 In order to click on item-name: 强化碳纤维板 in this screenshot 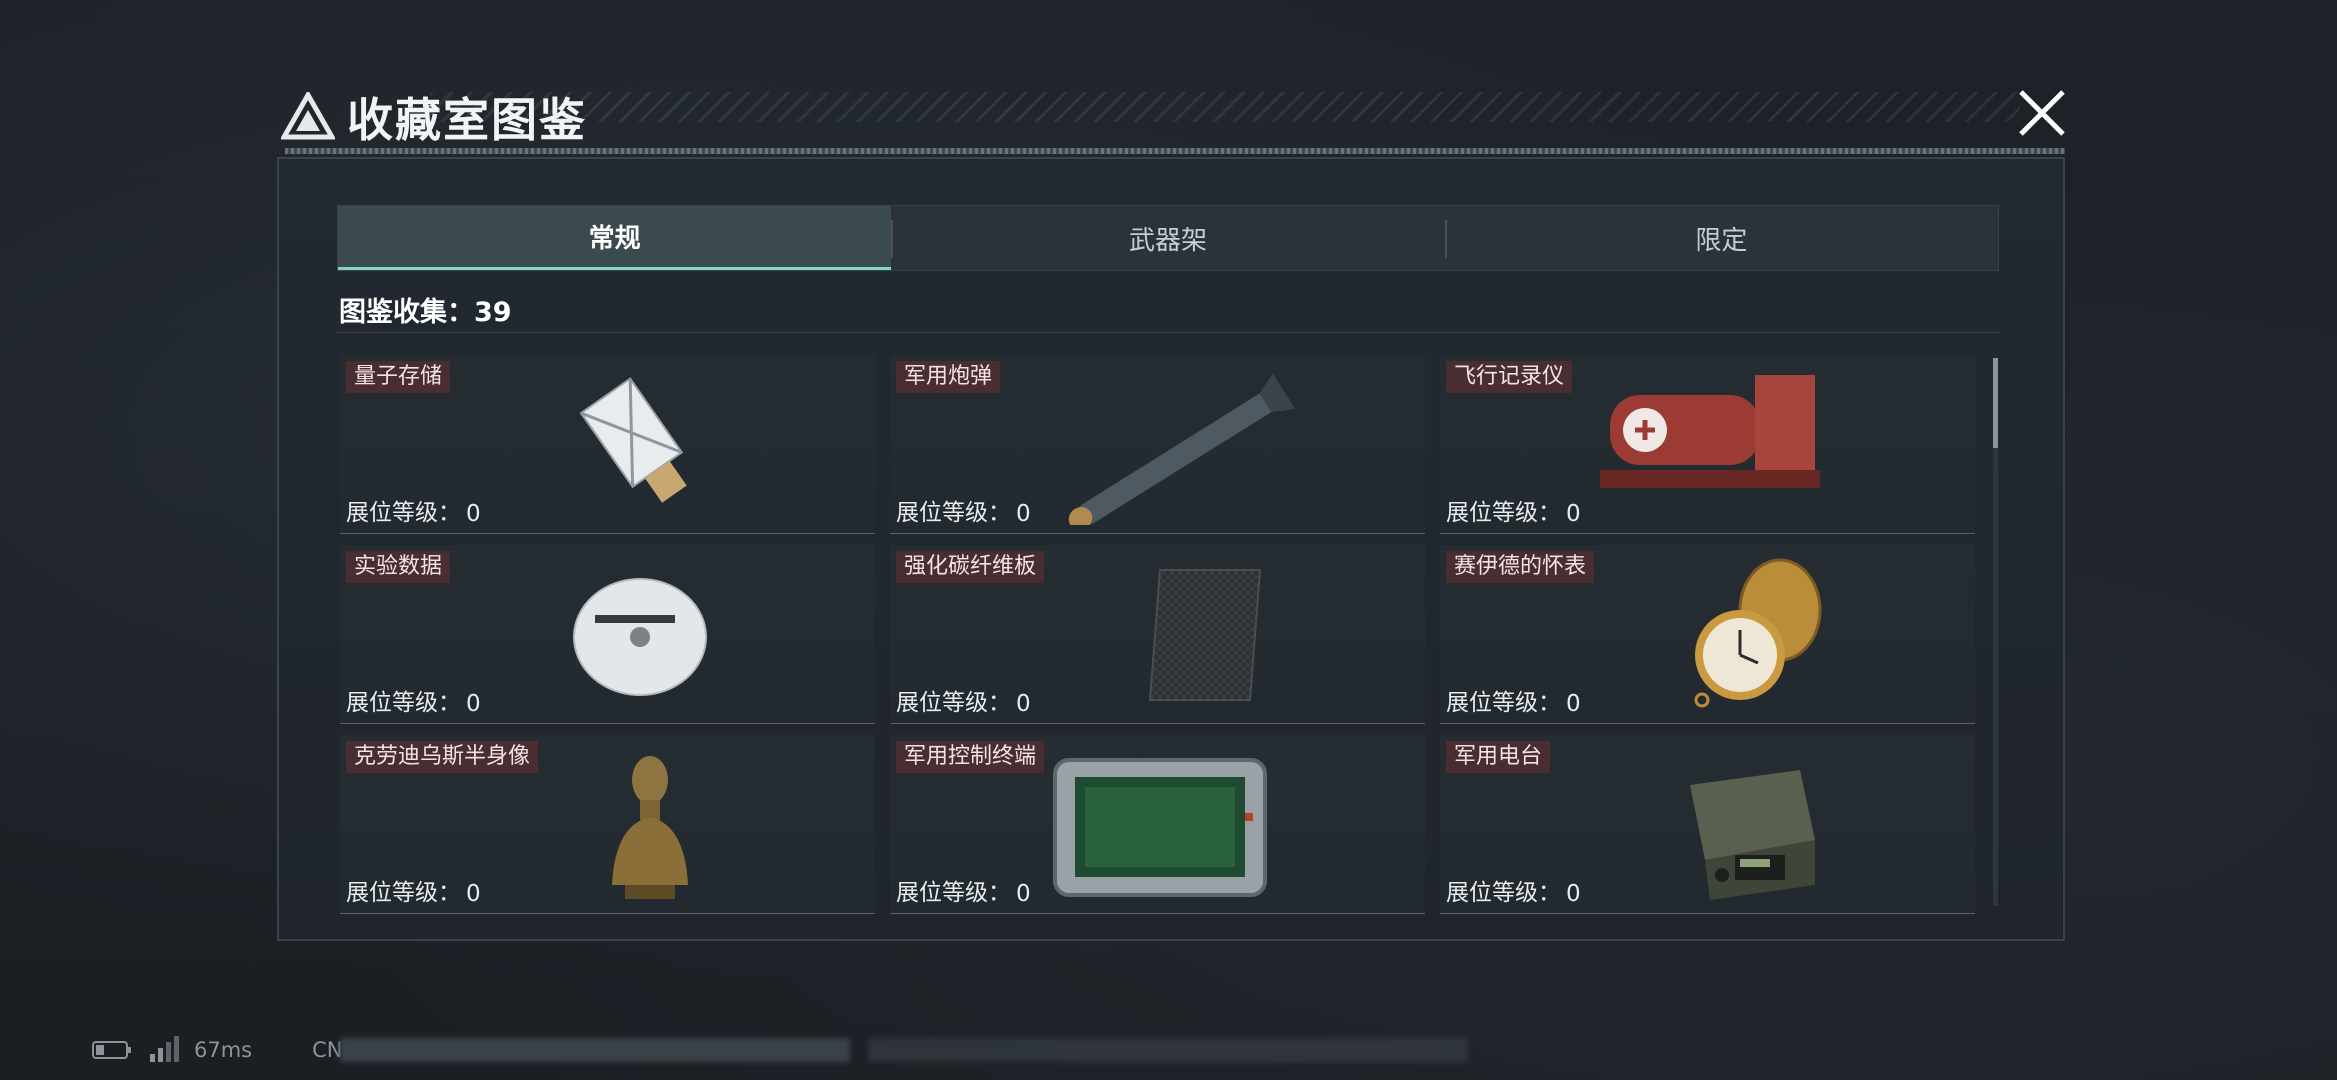, I will do `click(970, 567)`.